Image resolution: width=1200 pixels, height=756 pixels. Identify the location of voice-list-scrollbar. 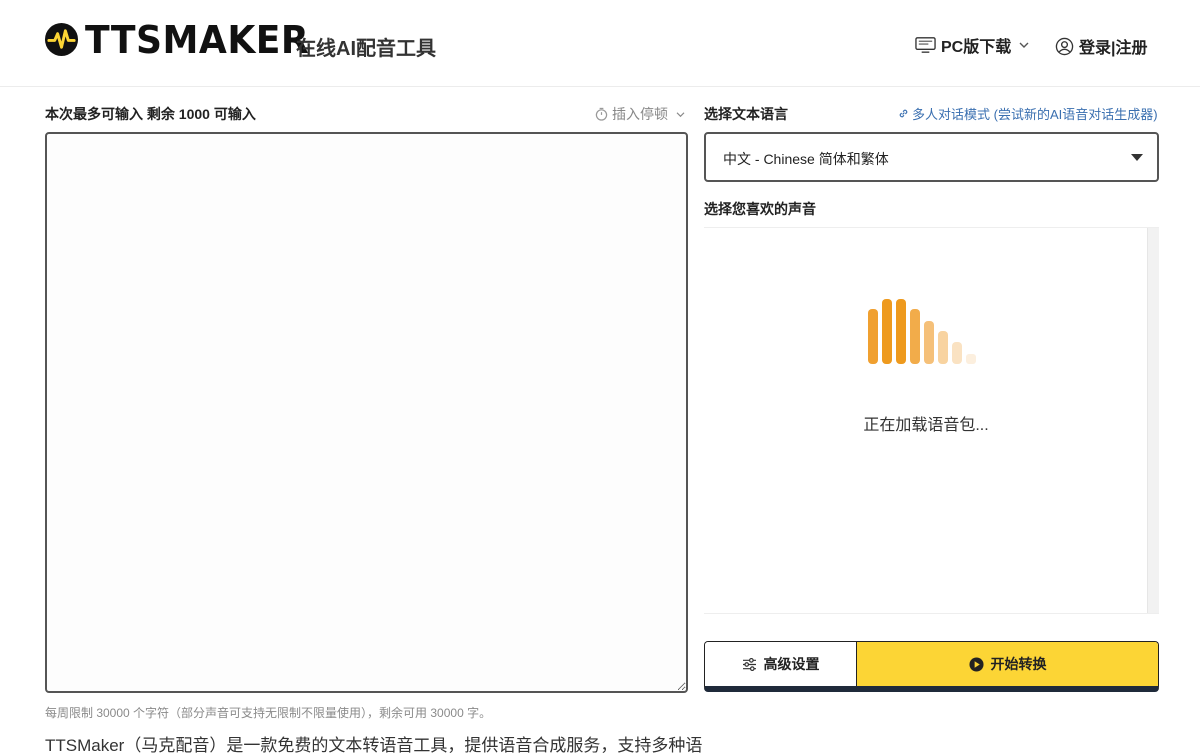
(1153, 420).